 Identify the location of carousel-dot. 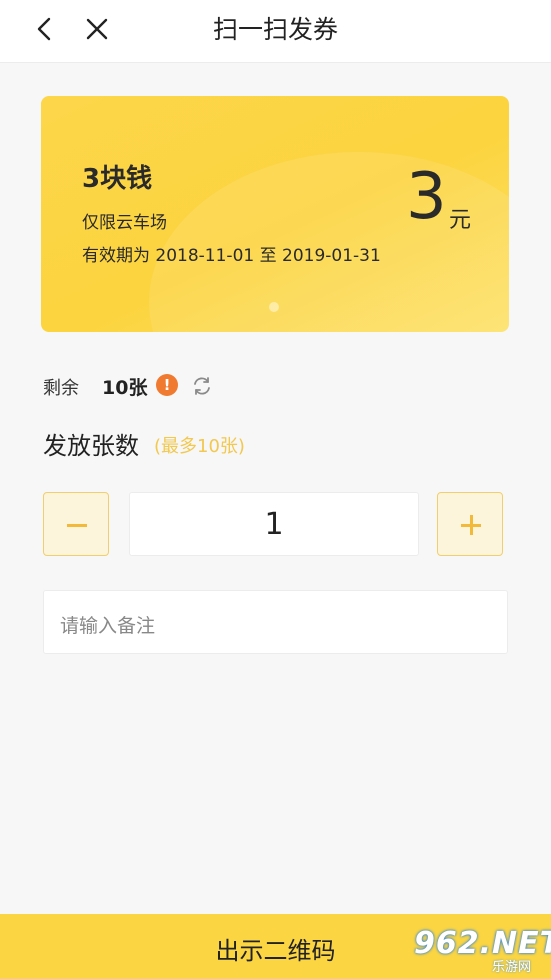
(274, 307).